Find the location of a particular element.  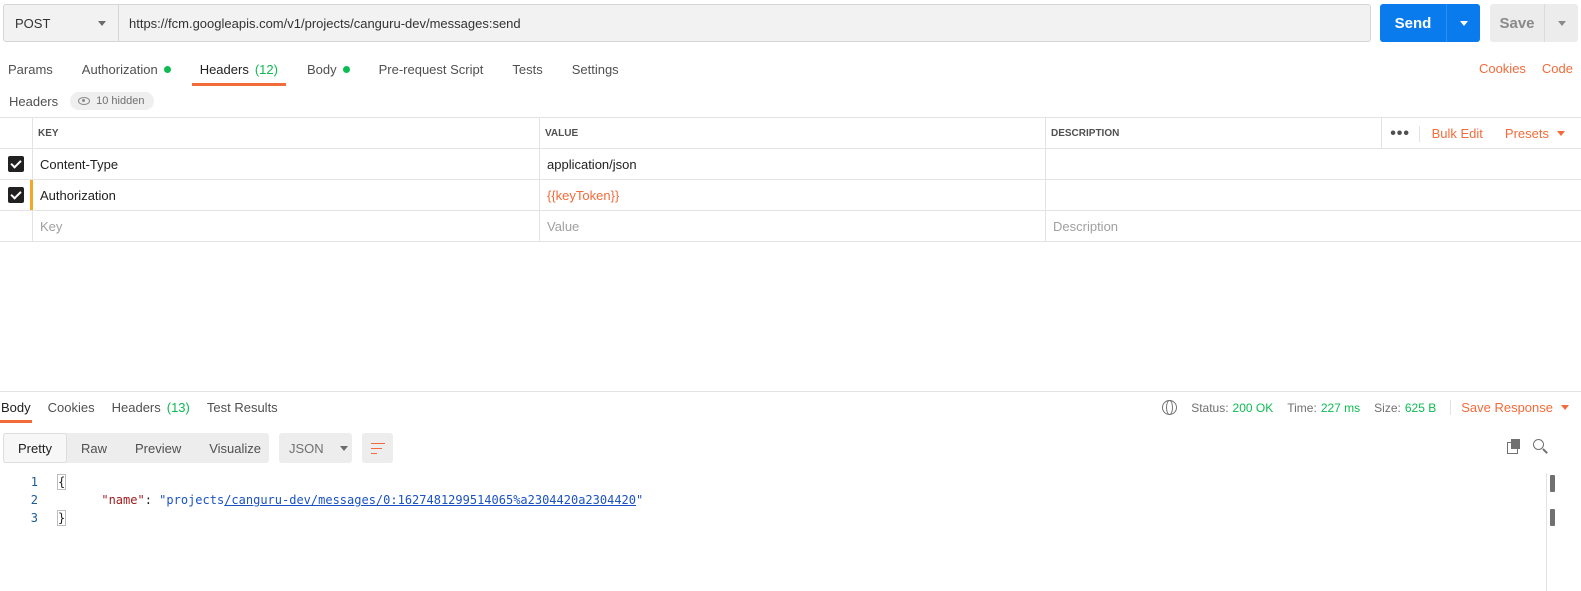

tab-label: Params is located at coordinates (30, 69).